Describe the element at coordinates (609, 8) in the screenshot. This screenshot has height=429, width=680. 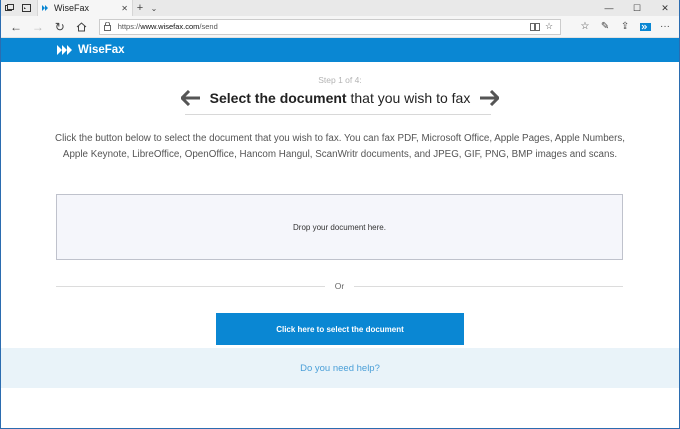
I see `minimize-button: —` at that location.